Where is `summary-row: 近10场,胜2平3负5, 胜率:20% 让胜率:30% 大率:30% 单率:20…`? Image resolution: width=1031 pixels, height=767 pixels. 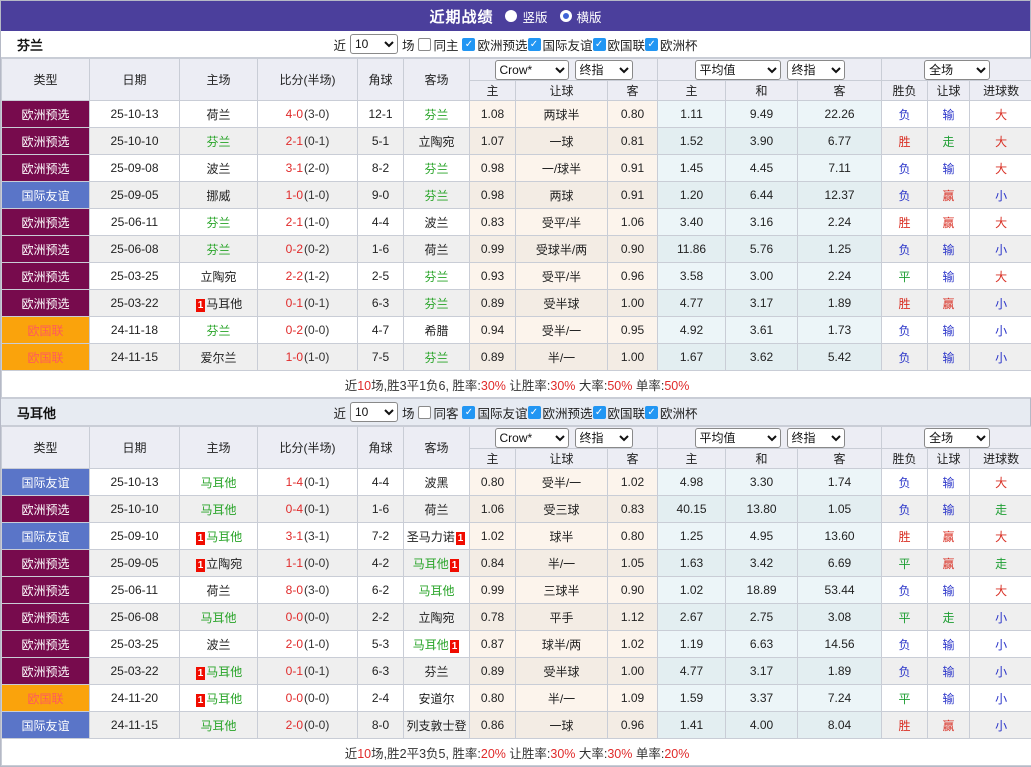 summary-row: 近10场,胜2平3负5, 胜率:20% 让胜率:30% 大率:30% 单率:20… is located at coordinates (516, 752).